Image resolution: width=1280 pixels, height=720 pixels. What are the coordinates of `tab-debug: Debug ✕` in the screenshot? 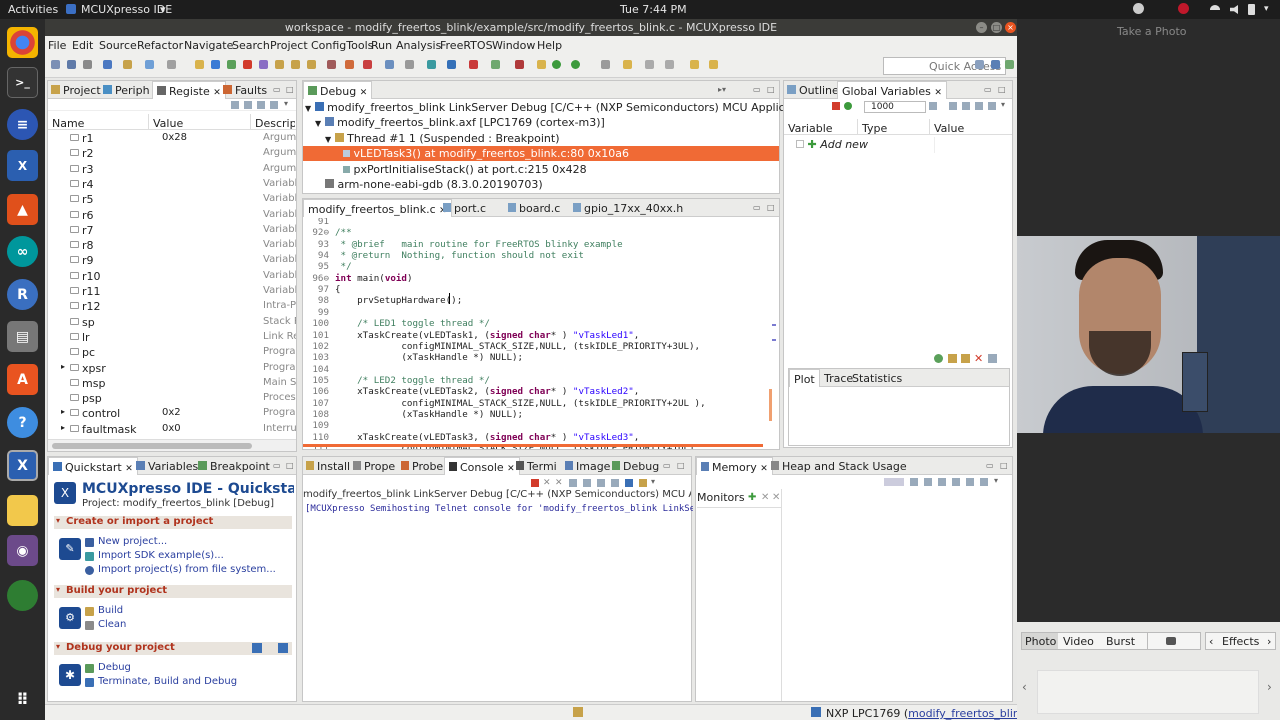 It's located at (338, 90).